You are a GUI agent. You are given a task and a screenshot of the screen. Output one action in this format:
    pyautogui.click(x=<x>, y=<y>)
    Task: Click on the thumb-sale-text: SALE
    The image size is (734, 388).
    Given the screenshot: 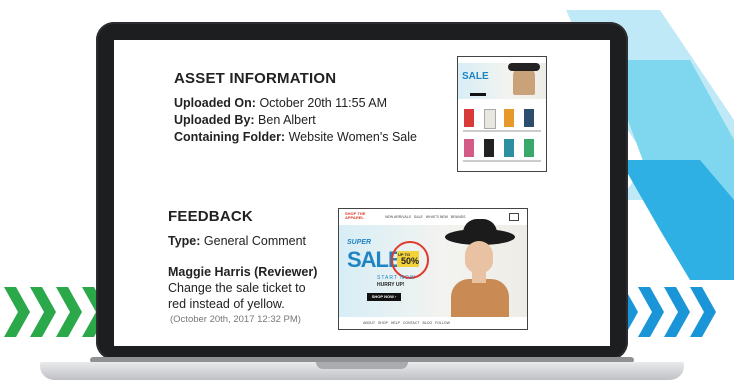 What is the action you would take?
    pyautogui.click(x=475, y=76)
    